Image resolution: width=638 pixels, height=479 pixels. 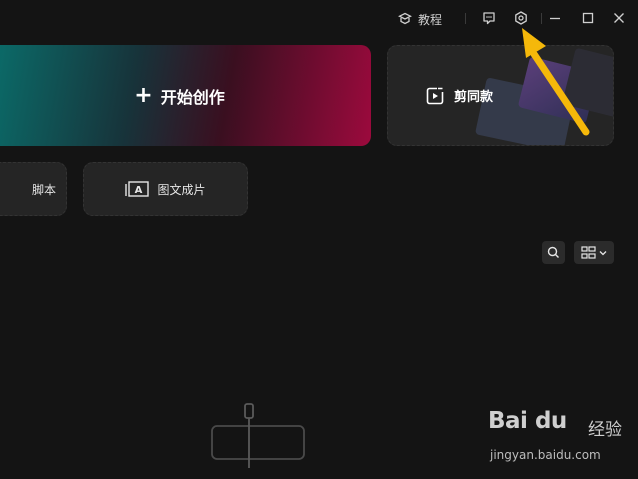 I want to click on search-icon, so click(x=553, y=252).